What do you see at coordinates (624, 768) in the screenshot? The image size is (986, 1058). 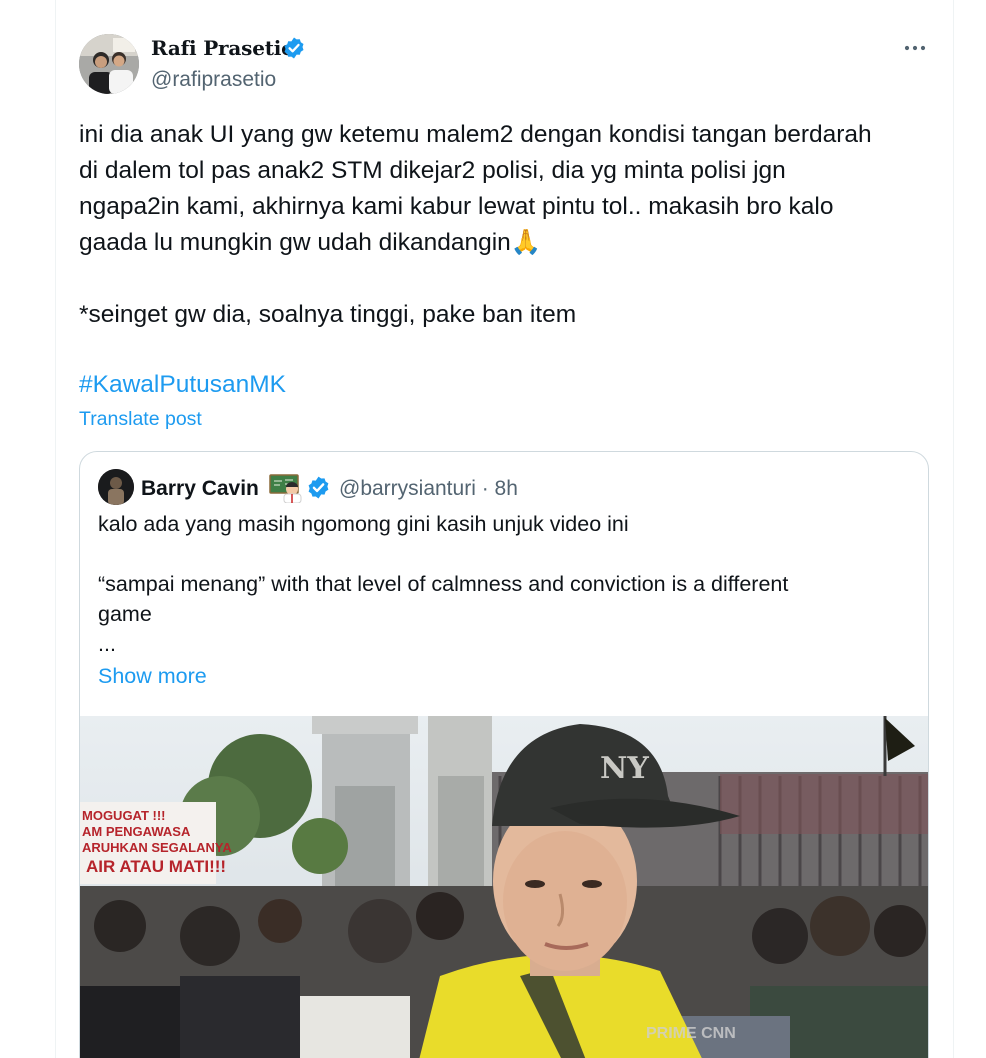 I see `cap-logo: NY` at bounding box center [624, 768].